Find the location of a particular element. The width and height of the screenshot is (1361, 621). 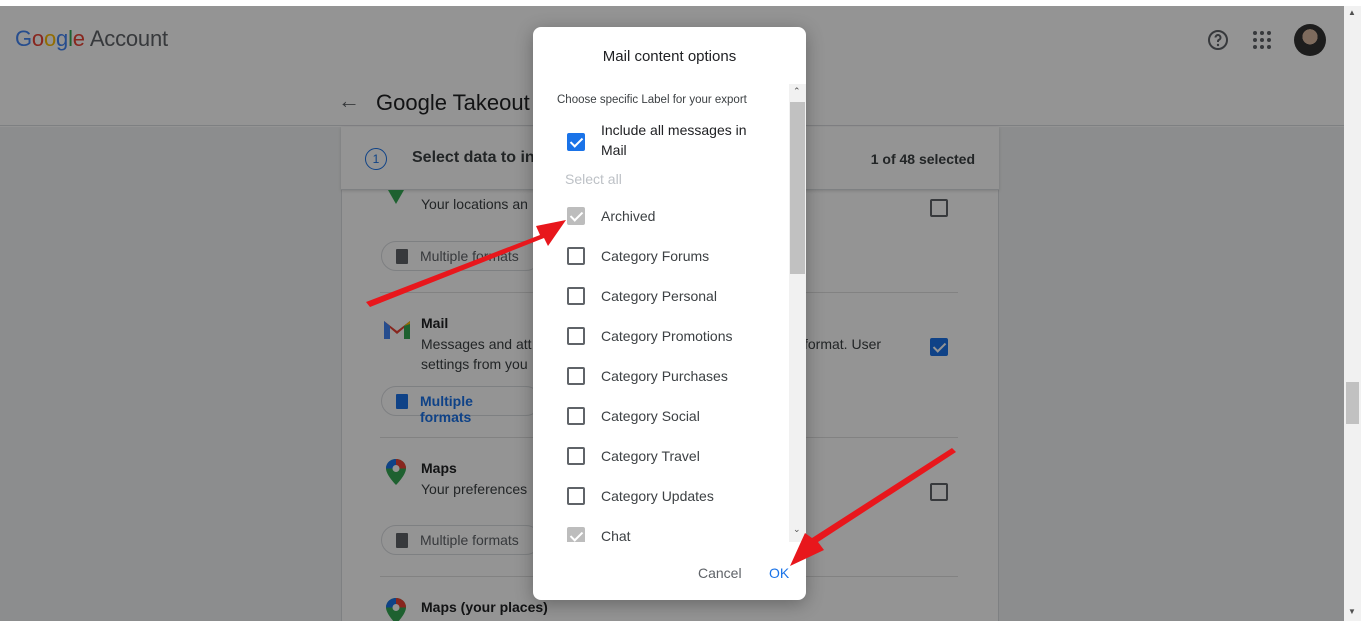

label-text: Category Promotions is located at coordinates (667, 336).